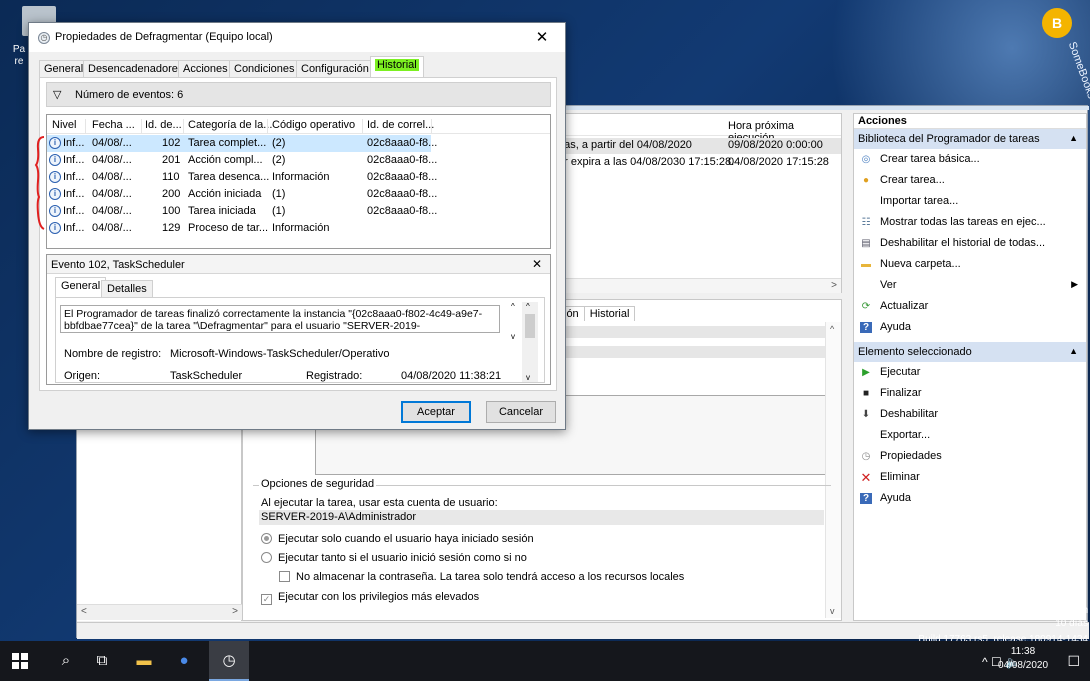 The width and height of the screenshot is (1090, 681). I want to click on ok-button: Aceptar, so click(436, 412).